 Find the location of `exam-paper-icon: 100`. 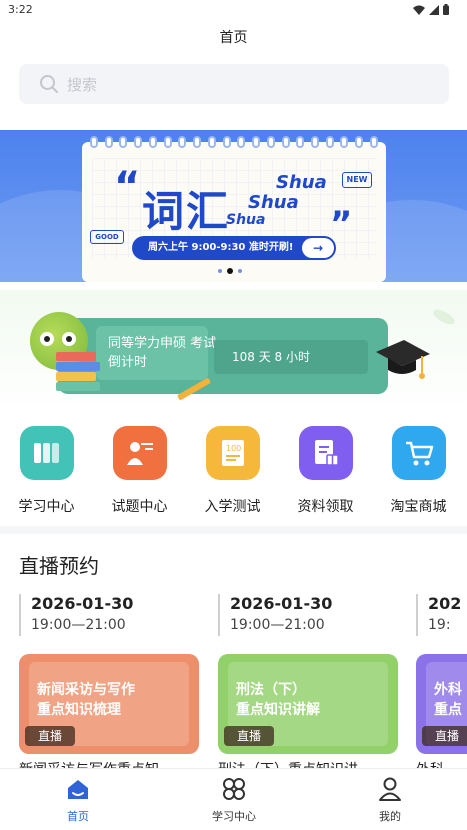

exam-paper-icon: 100 is located at coordinates (232, 453).